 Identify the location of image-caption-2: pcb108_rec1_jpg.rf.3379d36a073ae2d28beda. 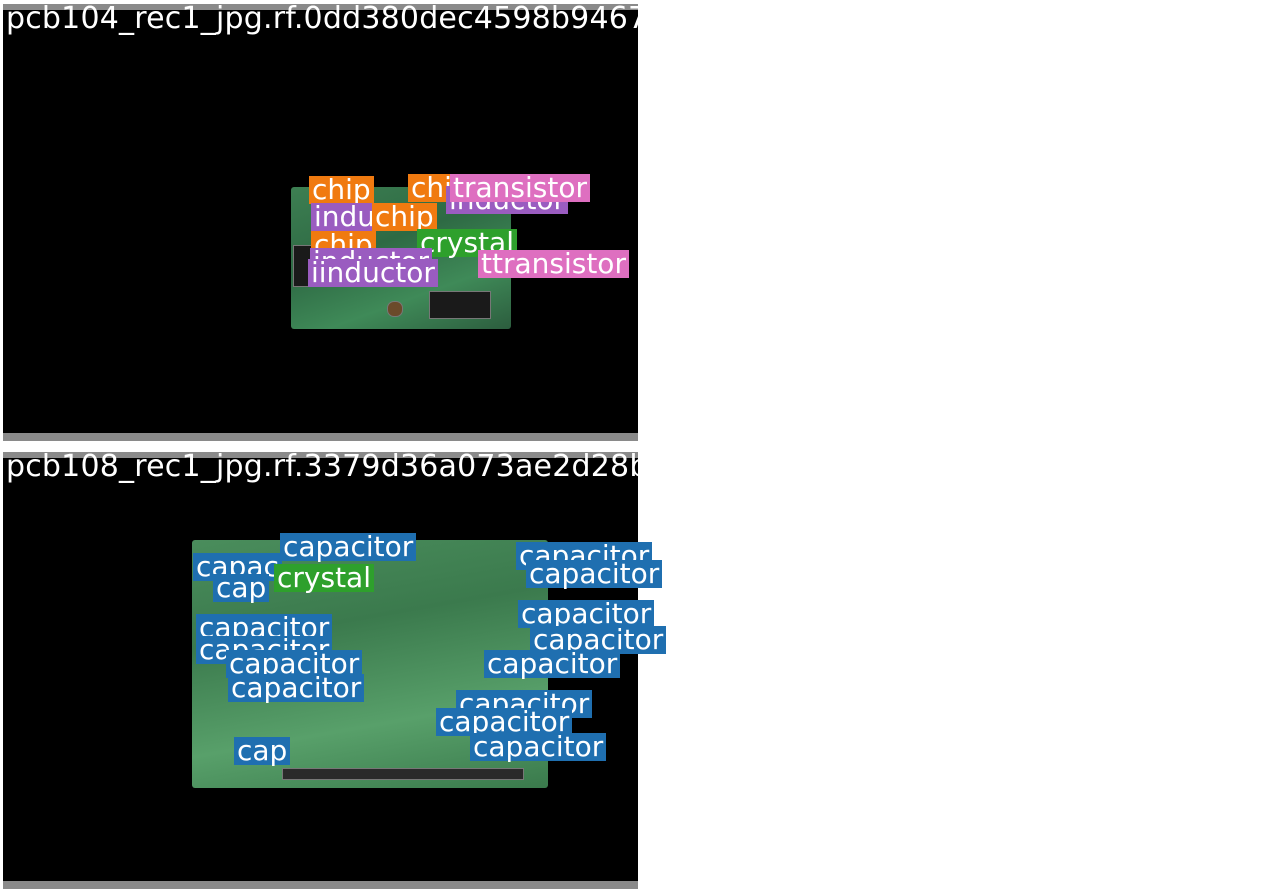
(356, 466).